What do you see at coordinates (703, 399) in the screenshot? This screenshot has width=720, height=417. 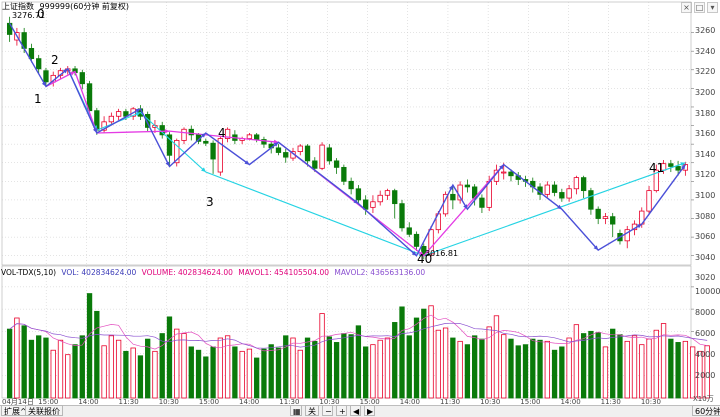 I see `vol-axis-unit: X10万` at bounding box center [703, 399].